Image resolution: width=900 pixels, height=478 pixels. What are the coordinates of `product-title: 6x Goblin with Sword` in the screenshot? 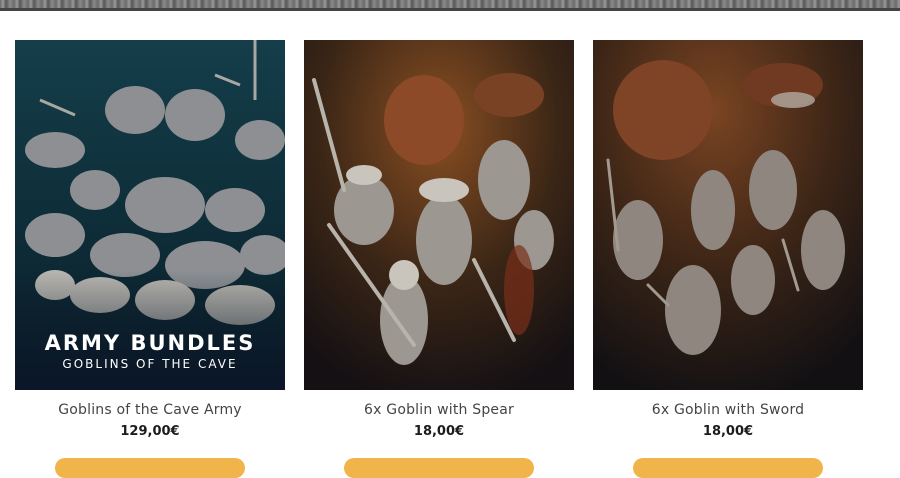 It's located at (728, 410).